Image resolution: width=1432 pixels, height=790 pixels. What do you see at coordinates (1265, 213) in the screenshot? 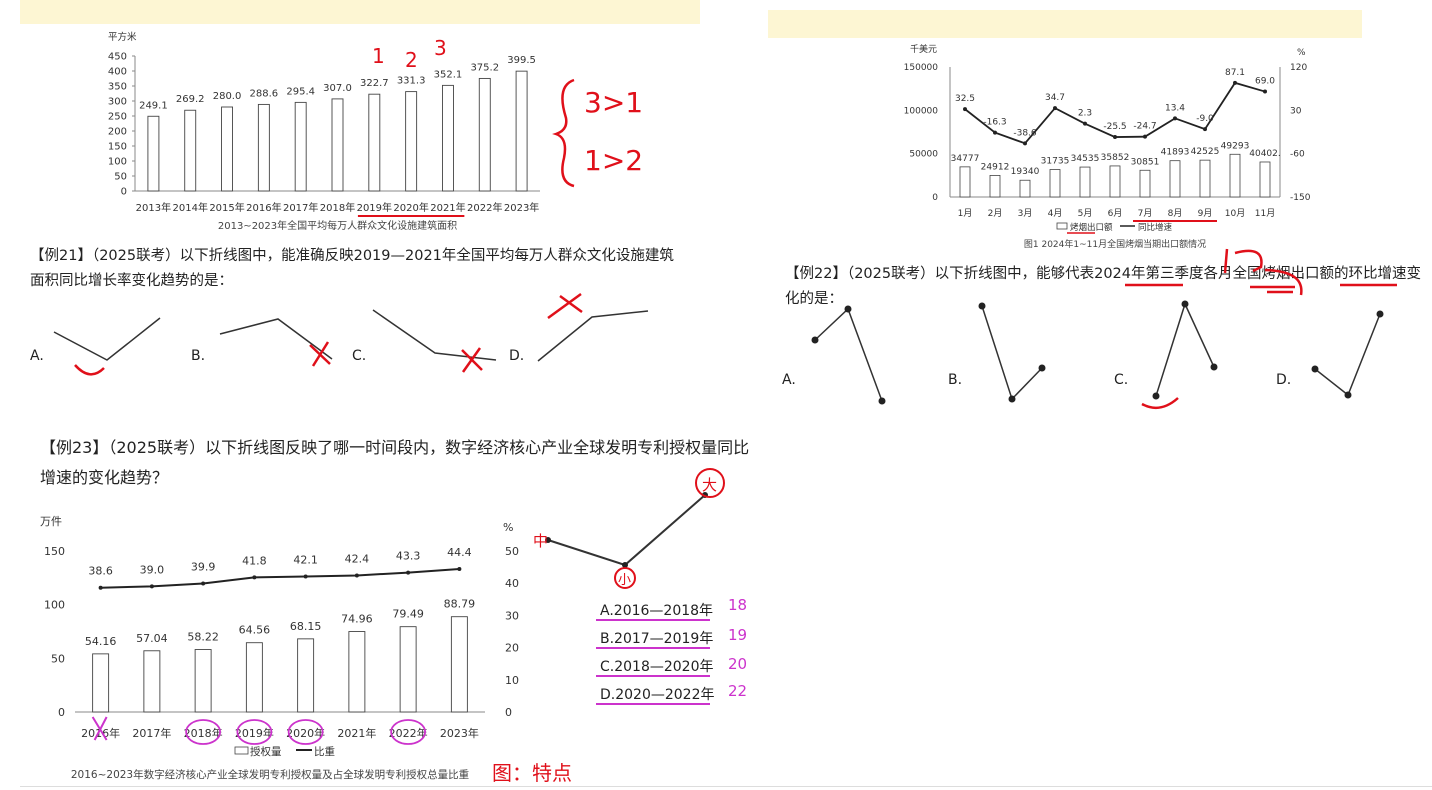
I see `chart2-x-tick: 11月` at bounding box center [1265, 213].